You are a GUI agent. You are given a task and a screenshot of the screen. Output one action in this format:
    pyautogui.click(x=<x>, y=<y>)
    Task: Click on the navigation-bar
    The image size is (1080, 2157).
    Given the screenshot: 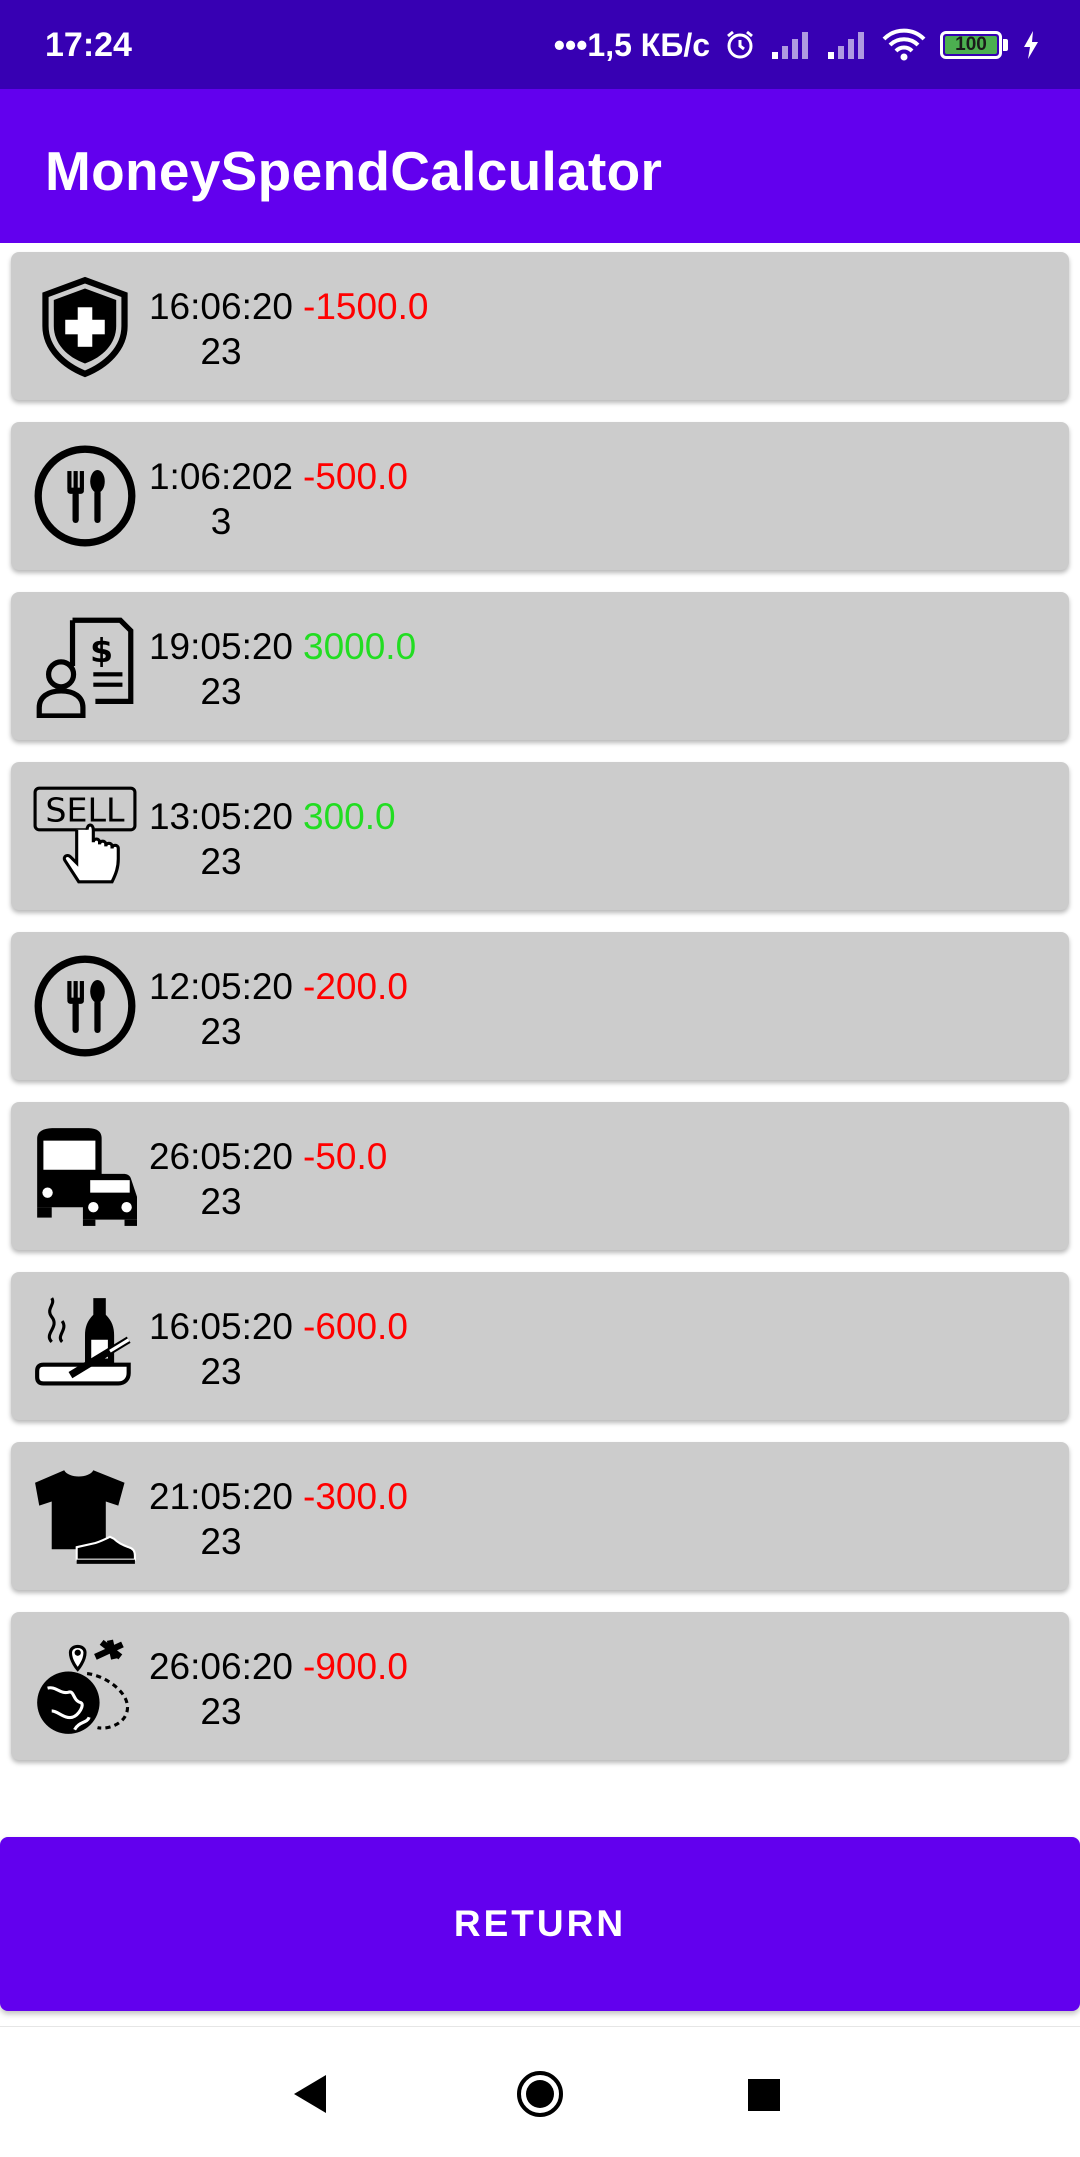 What is the action you would take?
    pyautogui.click(x=540, y=2091)
    